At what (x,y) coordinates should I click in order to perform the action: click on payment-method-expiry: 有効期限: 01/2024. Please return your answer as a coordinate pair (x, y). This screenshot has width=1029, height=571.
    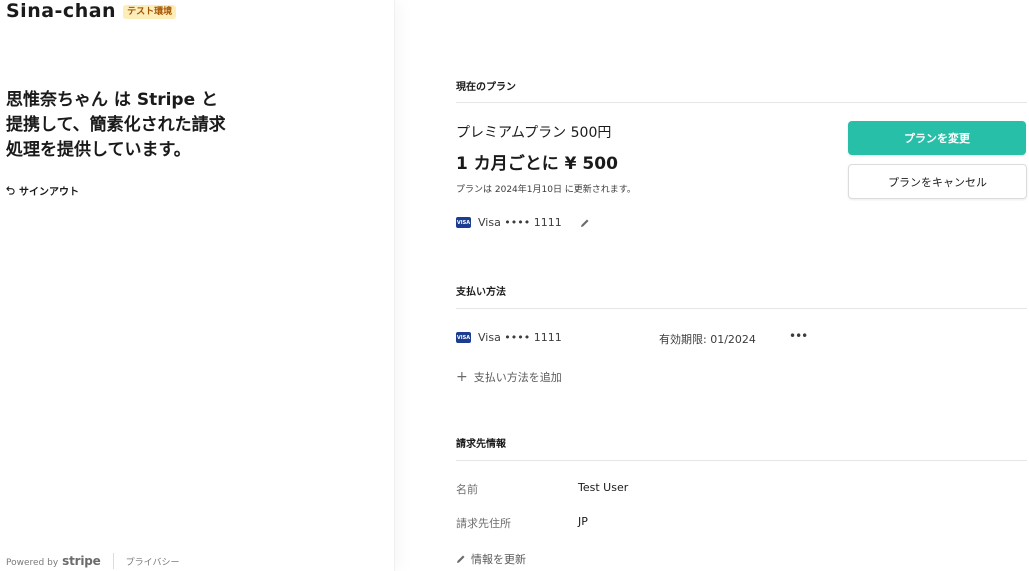
    Looking at the image, I should click on (707, 339).